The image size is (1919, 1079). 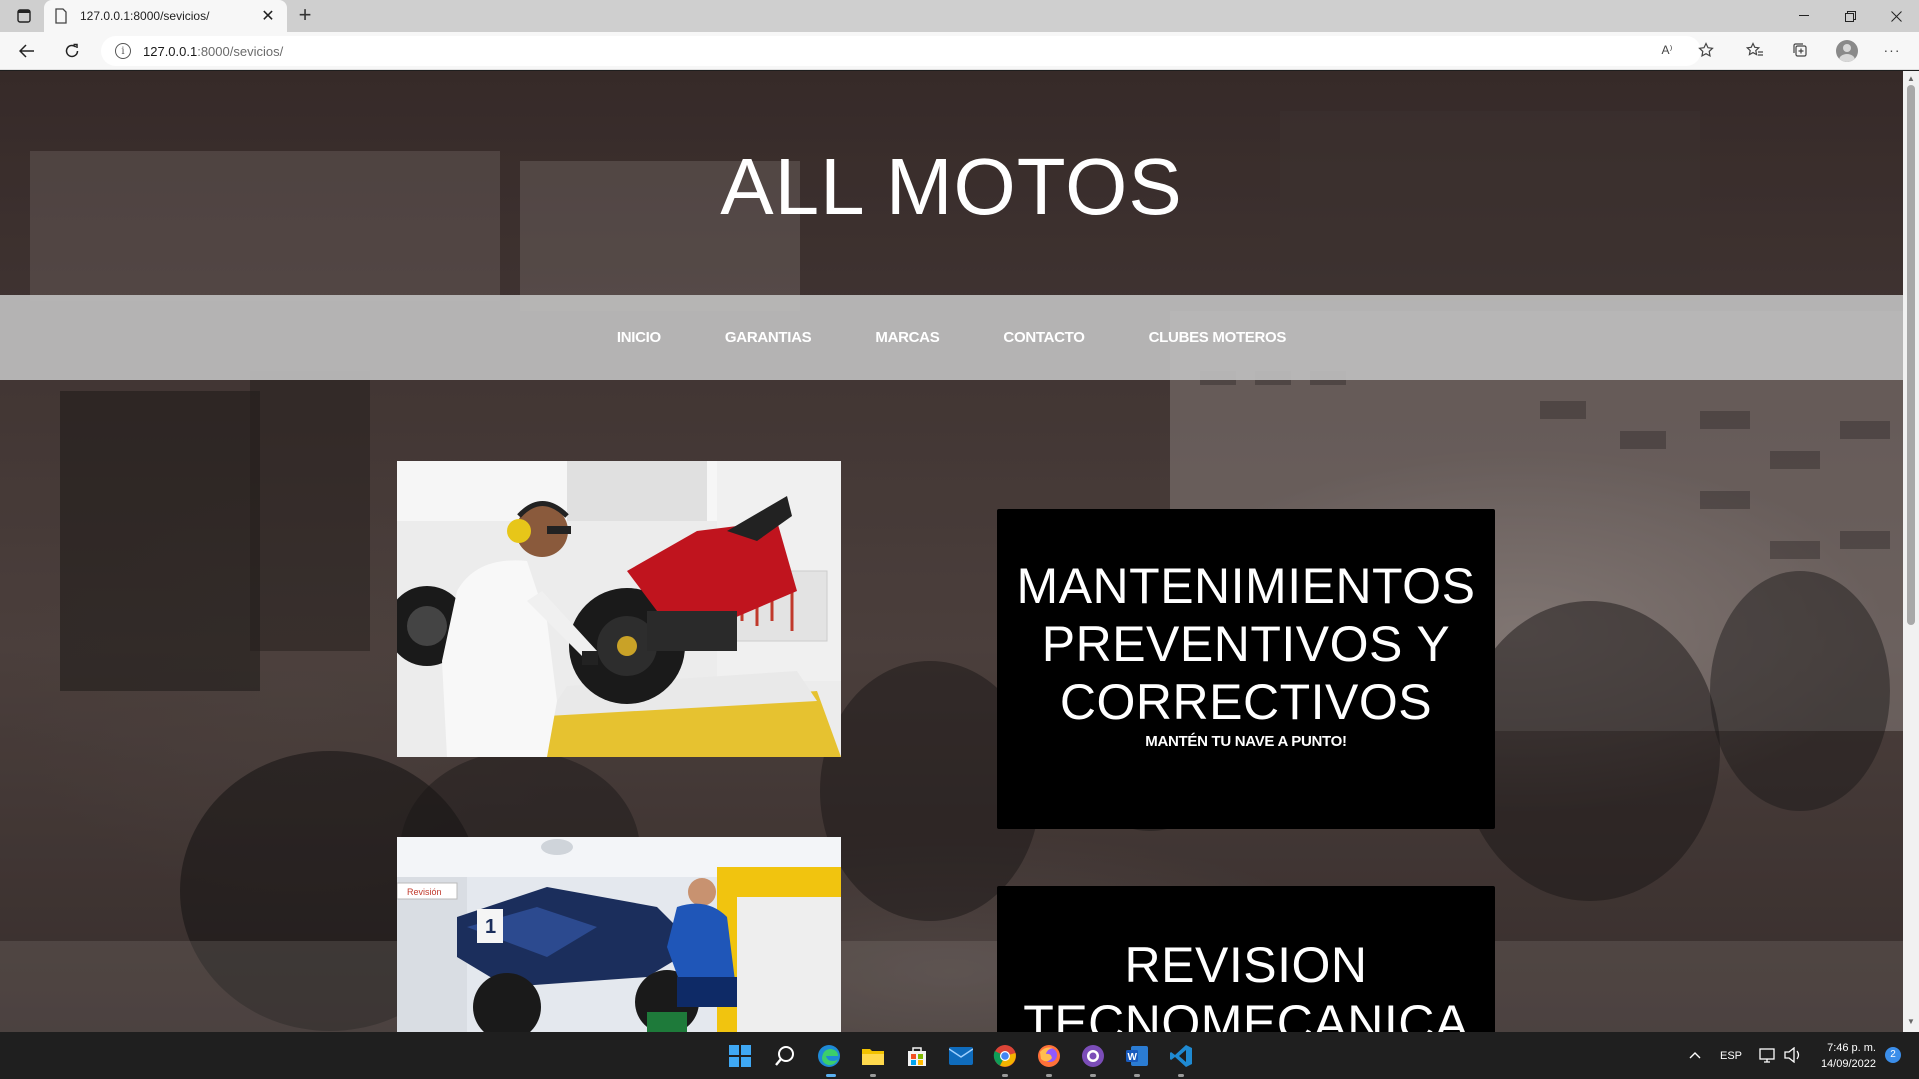 What do you see at coordinates (1846, 1064) in the screenshot?
I see `clock-date: 14/09/2022` at bounding box center [1846, 1064].